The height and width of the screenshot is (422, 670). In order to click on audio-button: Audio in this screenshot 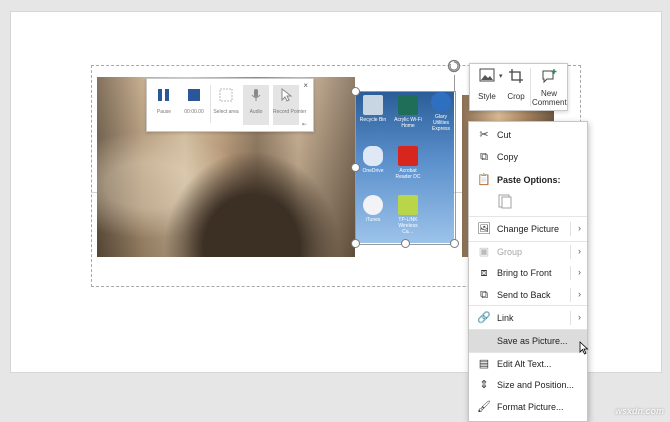, I will do `click(256, 105)`.